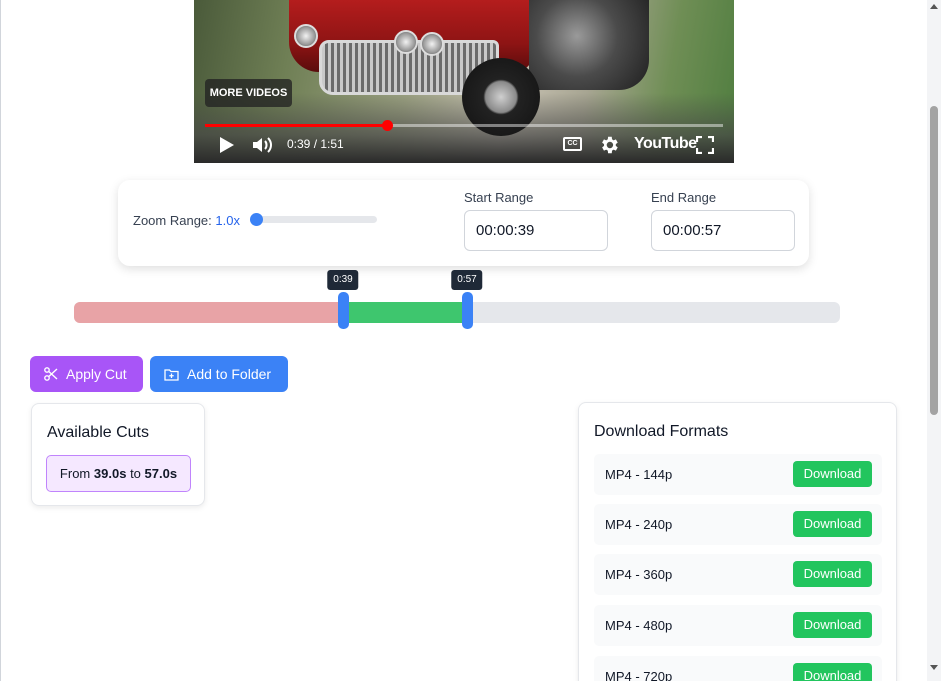 Image resolution: width=941 pixels, height=681 pixels. I want to click on video-frame-engine, so click(589, 45).